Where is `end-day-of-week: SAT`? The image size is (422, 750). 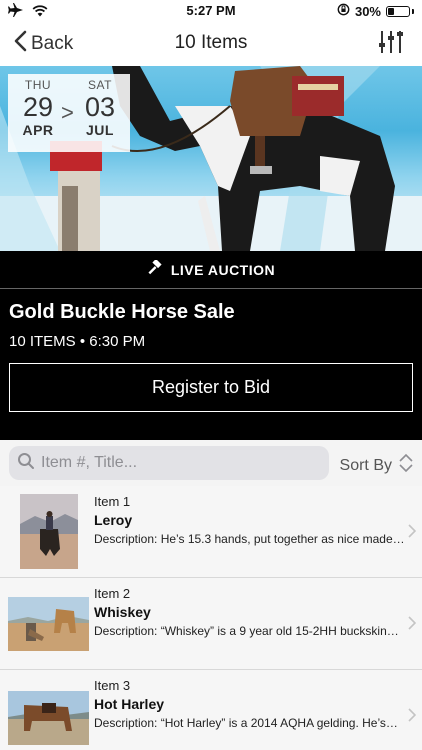 end-day-of-week: SAT is located at coordinates (100, 85).